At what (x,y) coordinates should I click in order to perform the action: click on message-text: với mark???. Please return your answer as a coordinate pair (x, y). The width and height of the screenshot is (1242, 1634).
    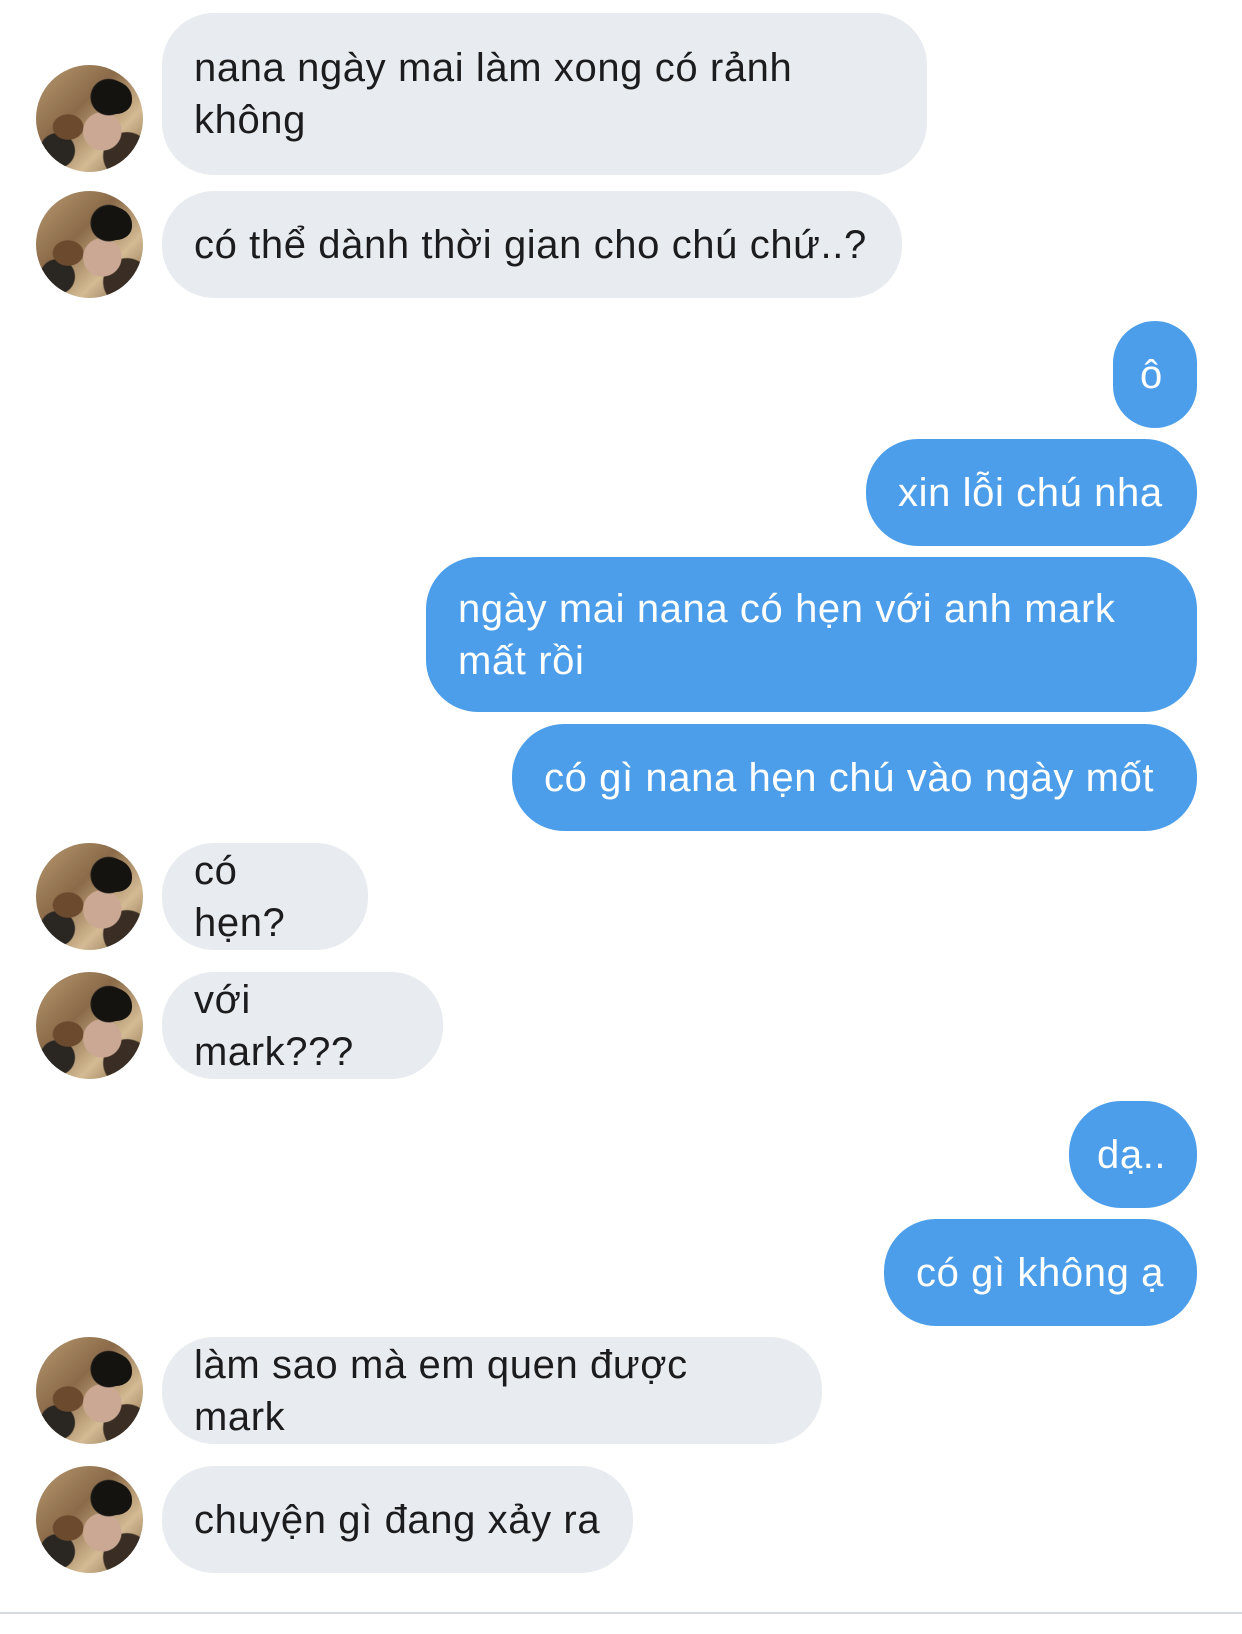
    Looking at the image, I should click on (274, 1025).